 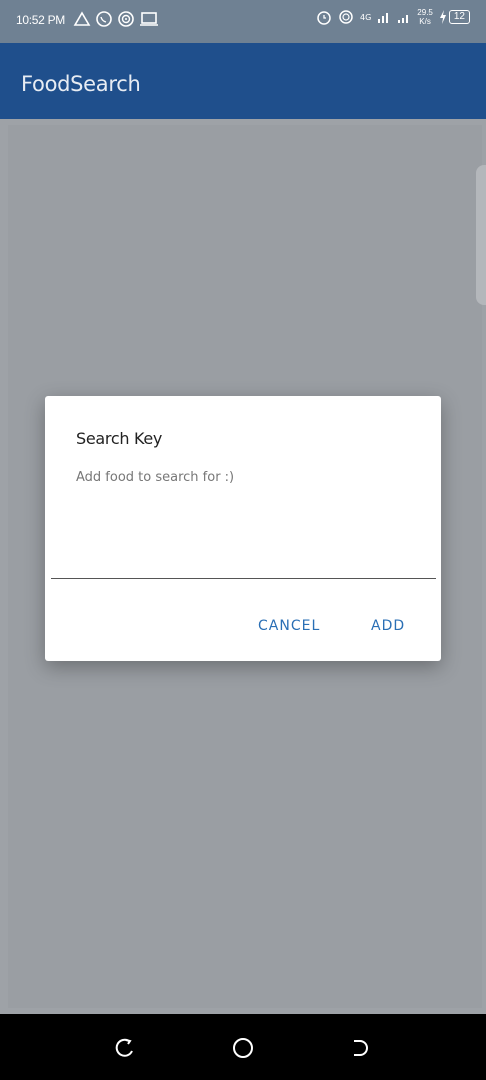 I want to click on status-time: 10:52 PM, so click(x=40, y=20).